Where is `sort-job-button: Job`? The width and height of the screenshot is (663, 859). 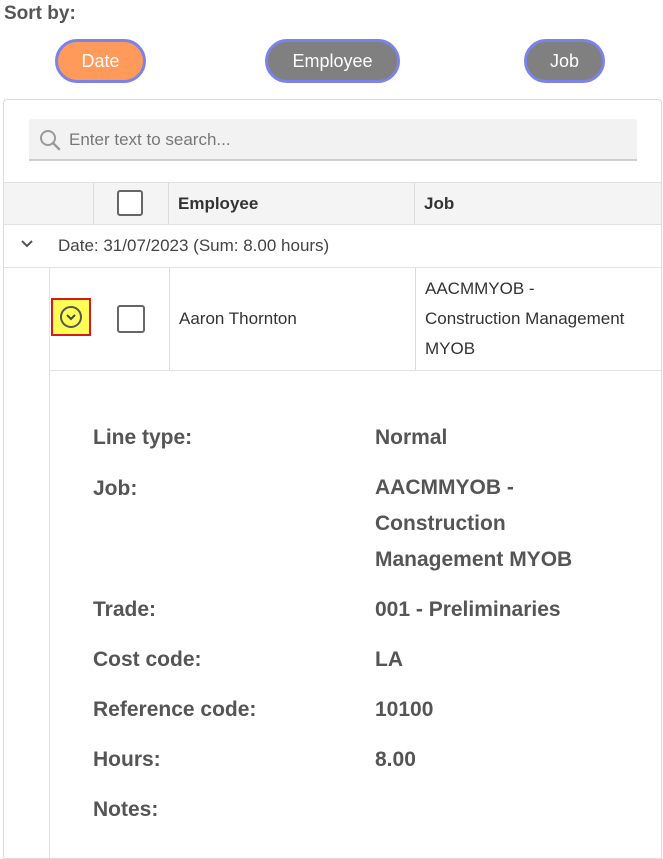
sort-job-button: Job is located at coordinates (564, 61).